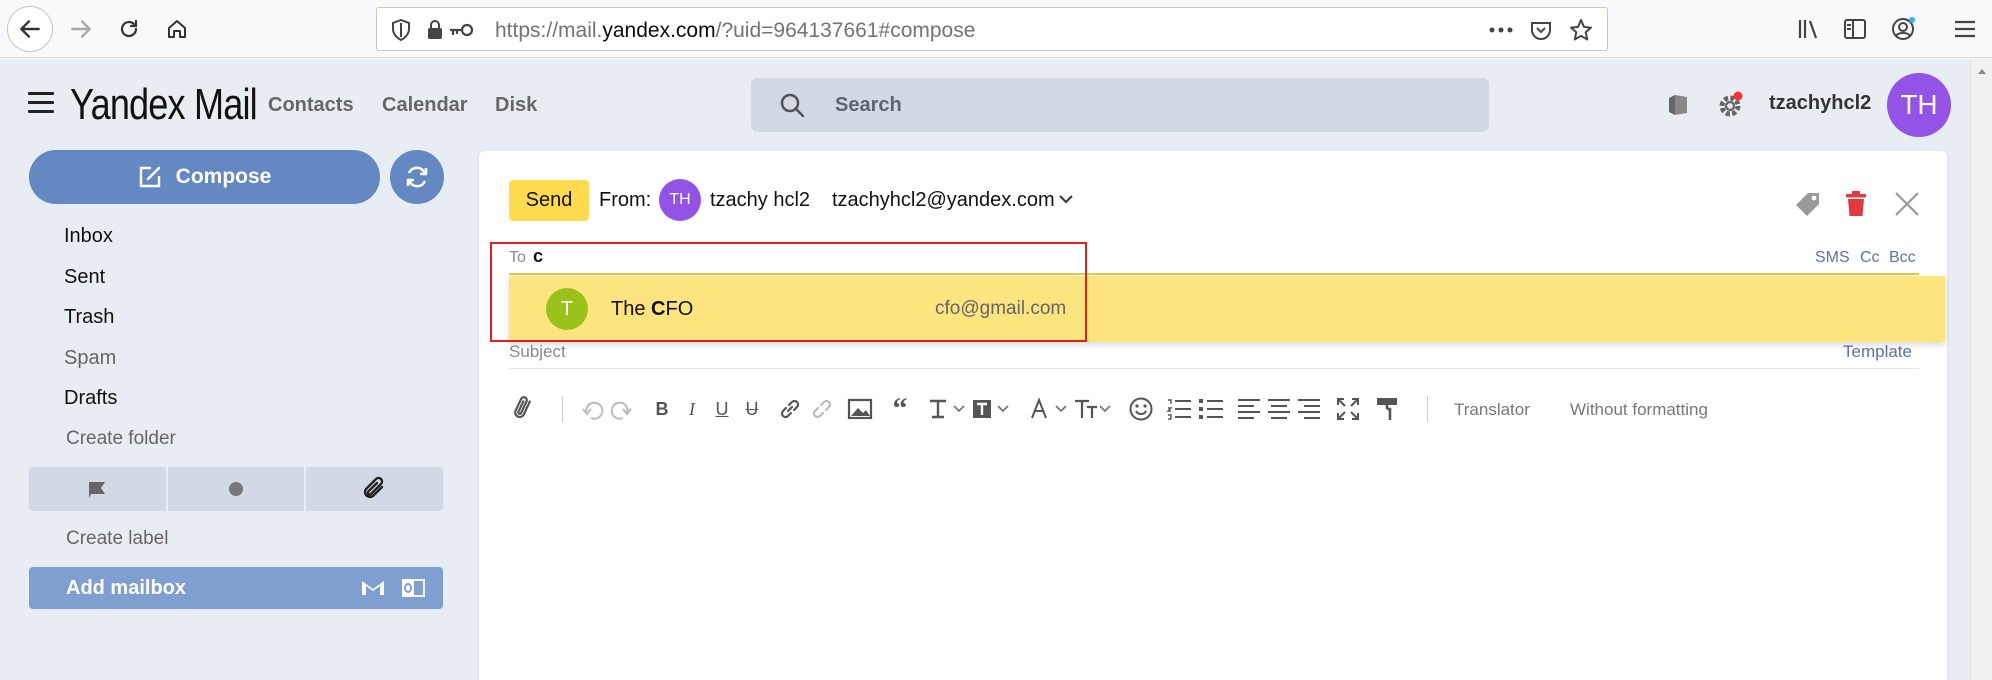 The height and width of the screenshot is (680, 1992). Describe the element at coordinates (549, 200) in the screenshot. I see `send-button: Send` at that location.